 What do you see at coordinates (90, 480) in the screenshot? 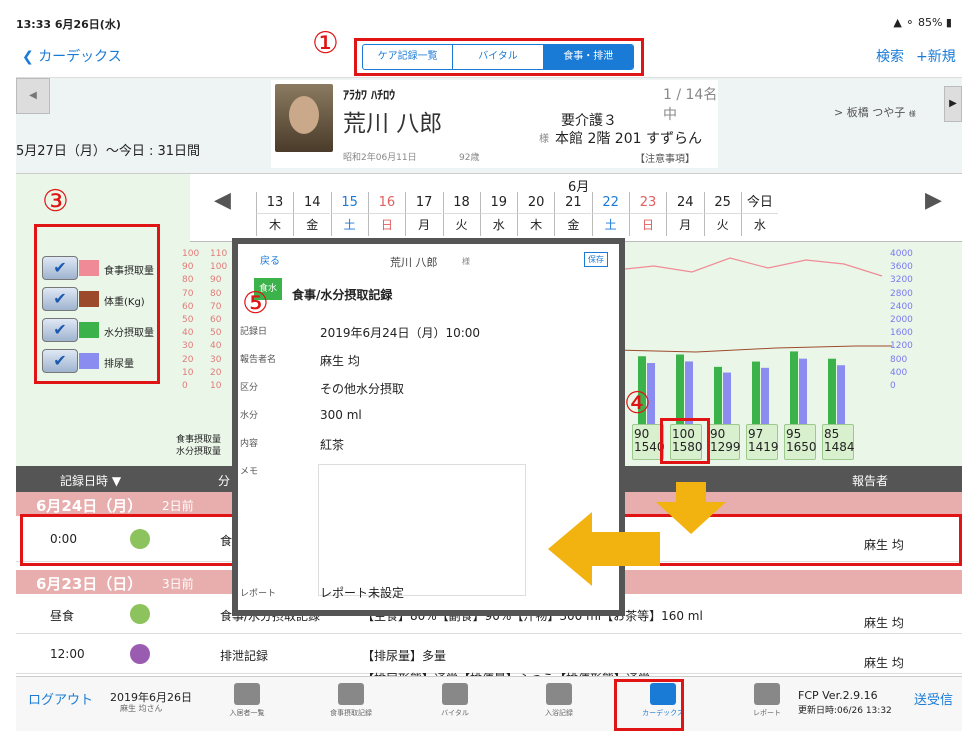
I see `col-datetime: 記録日時 ▼` at bounding box center [90, 480].